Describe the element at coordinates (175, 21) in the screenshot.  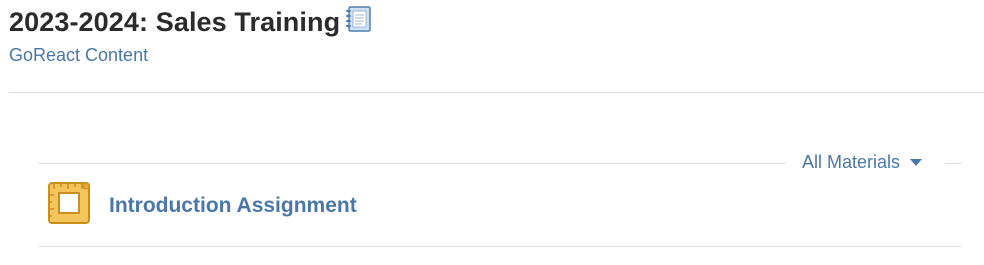
I see `page-title: 2023-2024: Sales Training` at that location.